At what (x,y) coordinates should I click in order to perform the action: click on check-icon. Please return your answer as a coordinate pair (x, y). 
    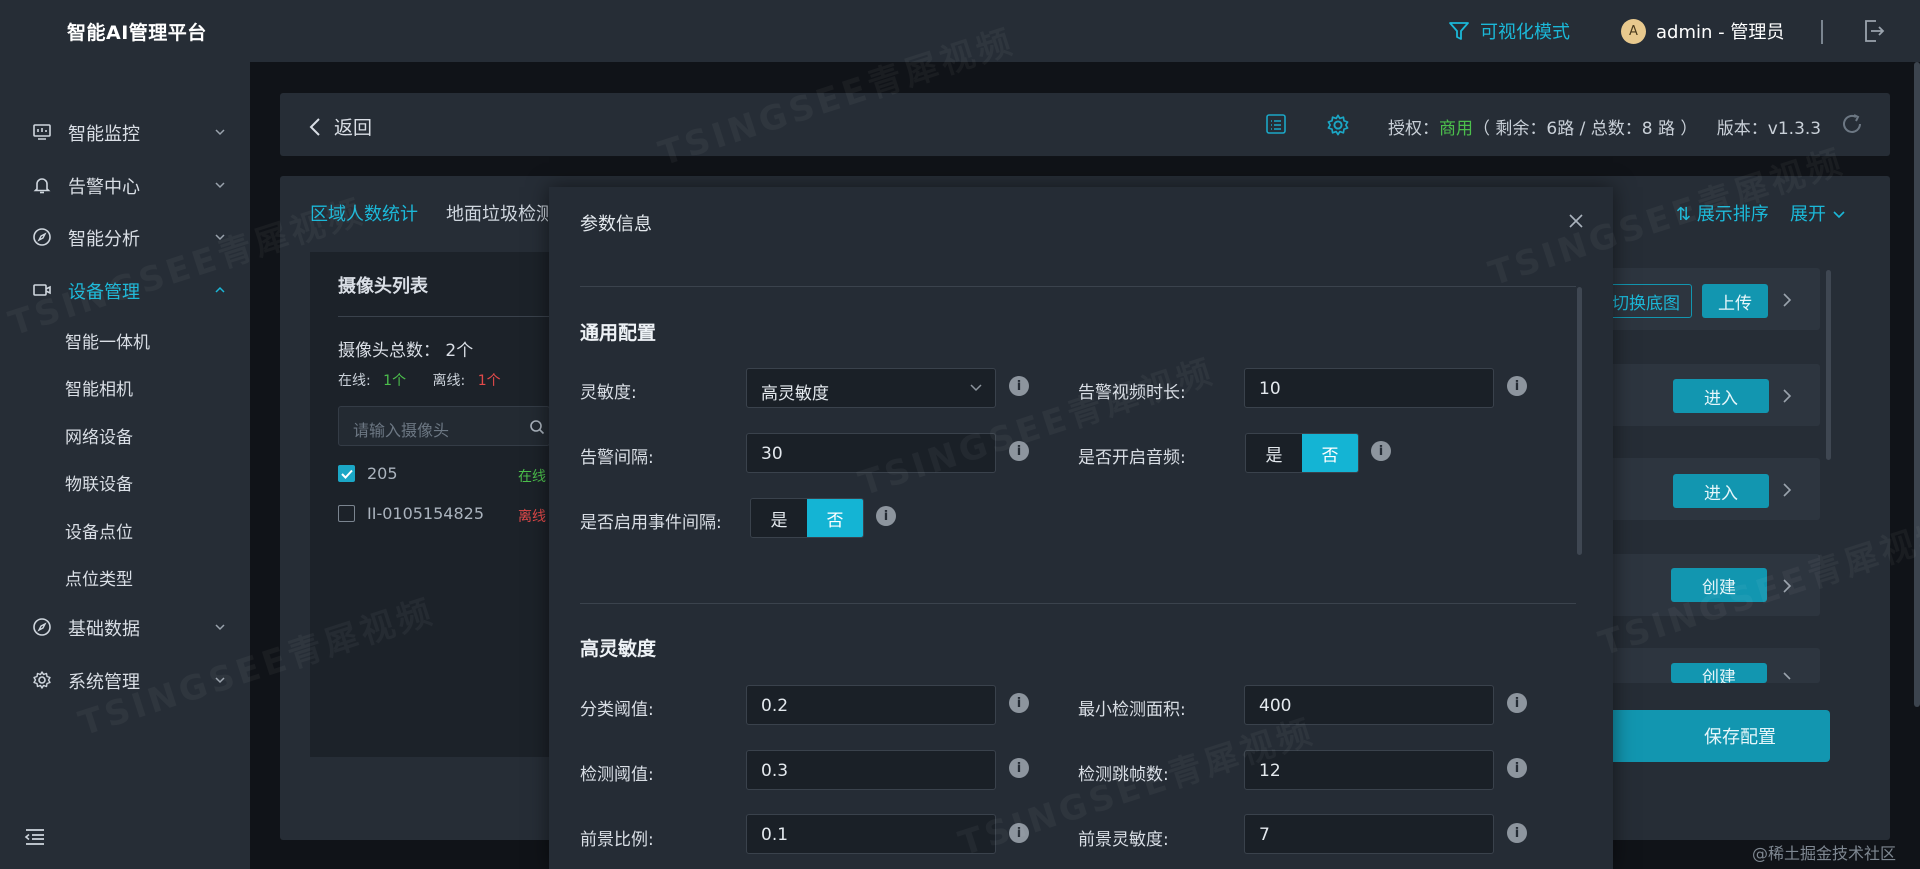
    Looking at the image, I should click on (346, 474).